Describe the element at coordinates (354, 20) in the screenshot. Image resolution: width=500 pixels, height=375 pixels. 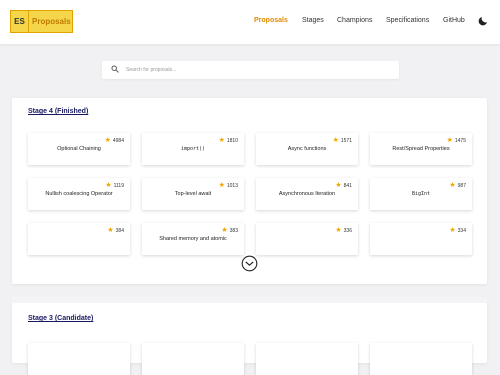
I see `nav-champions: Champions` at that location.